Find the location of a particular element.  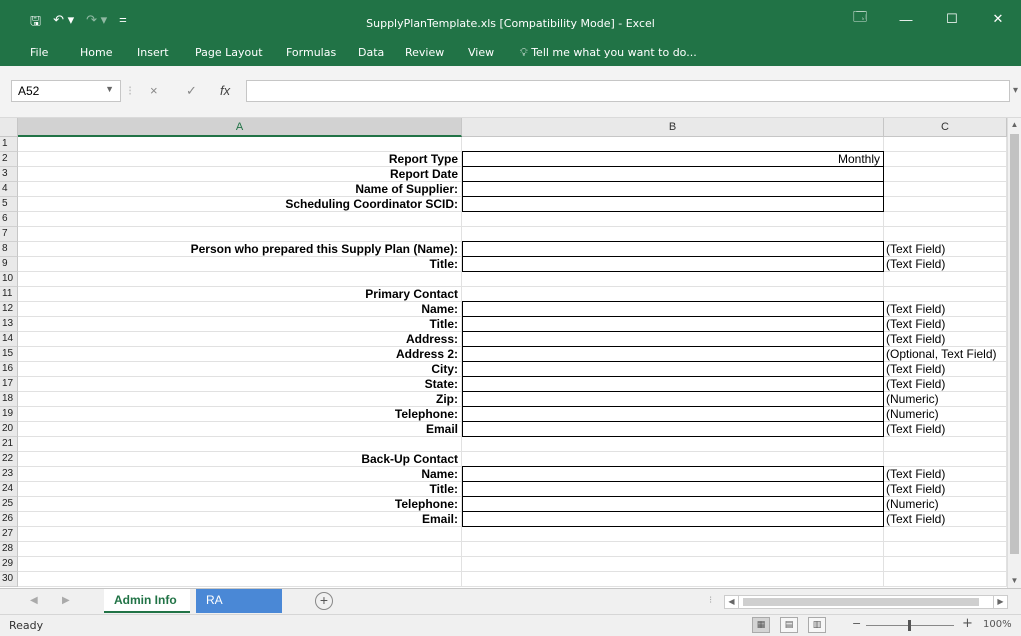

tab-data: Data is located at coordinates (371, 52).